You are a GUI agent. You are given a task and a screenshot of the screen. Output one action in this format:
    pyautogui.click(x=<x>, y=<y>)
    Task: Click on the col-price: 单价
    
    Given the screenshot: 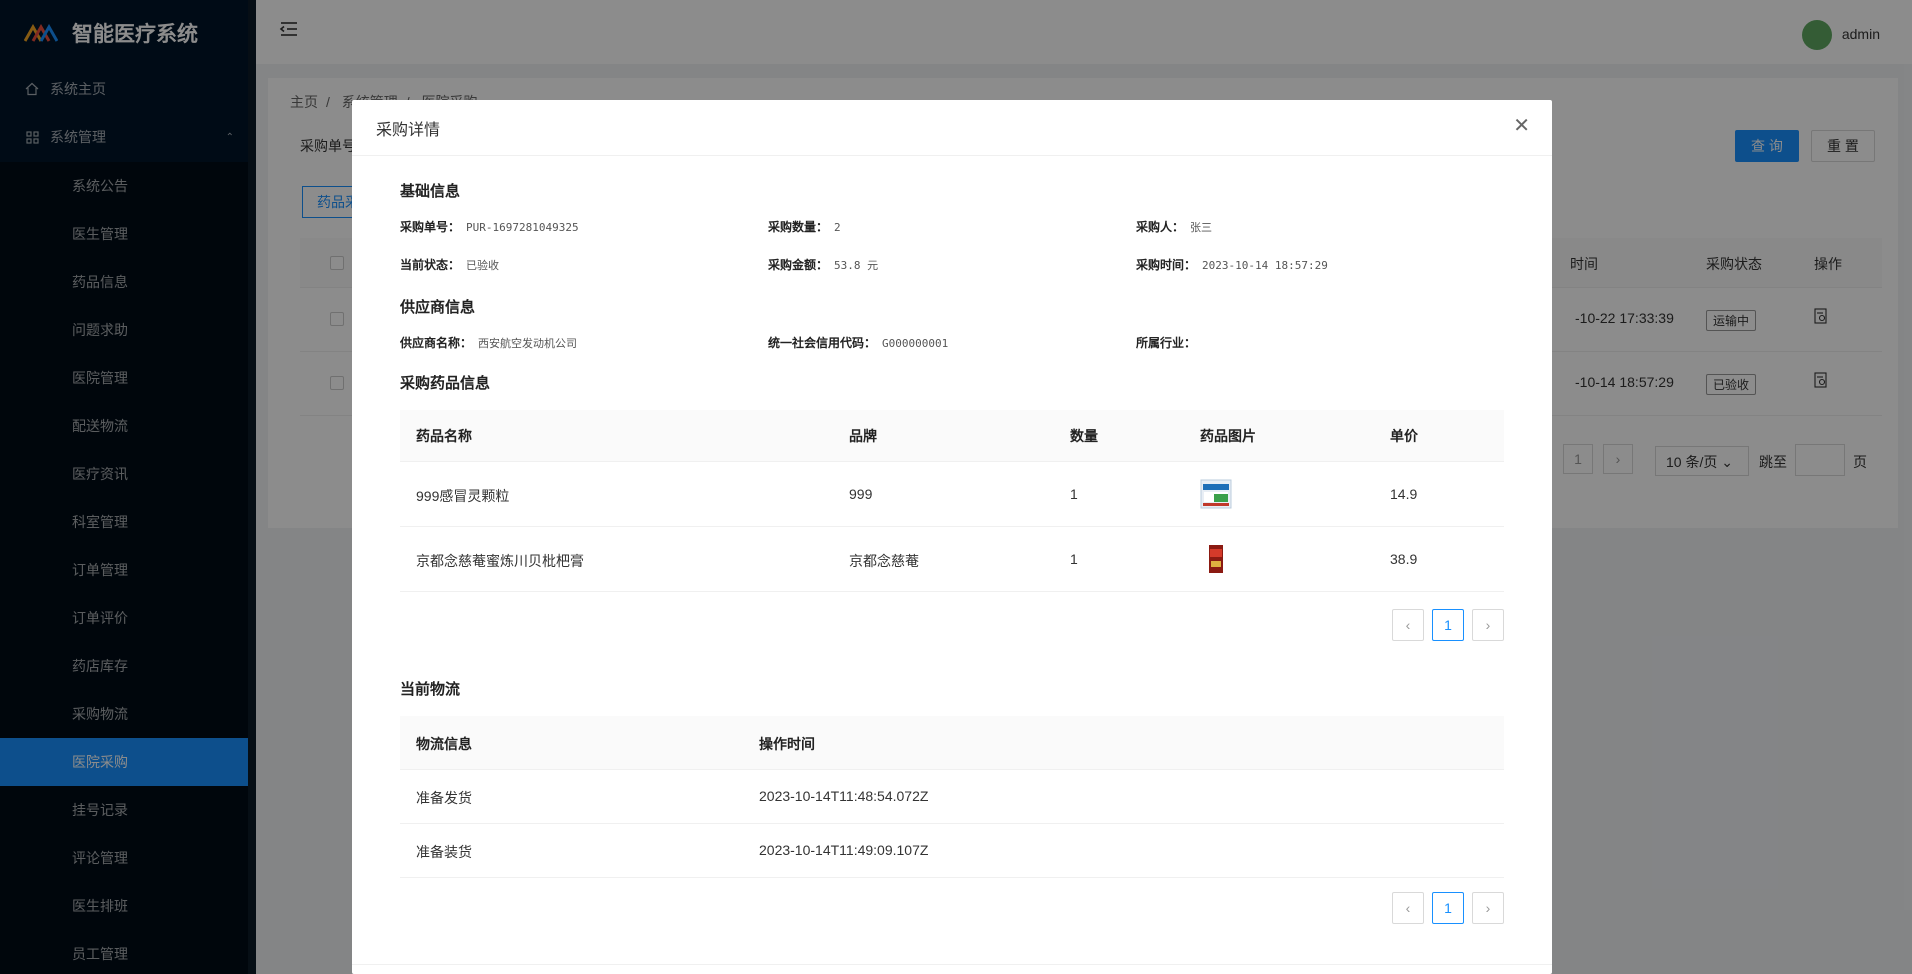 What is the action you would take?
    pyautogui.click(x=1404, y=436)
    